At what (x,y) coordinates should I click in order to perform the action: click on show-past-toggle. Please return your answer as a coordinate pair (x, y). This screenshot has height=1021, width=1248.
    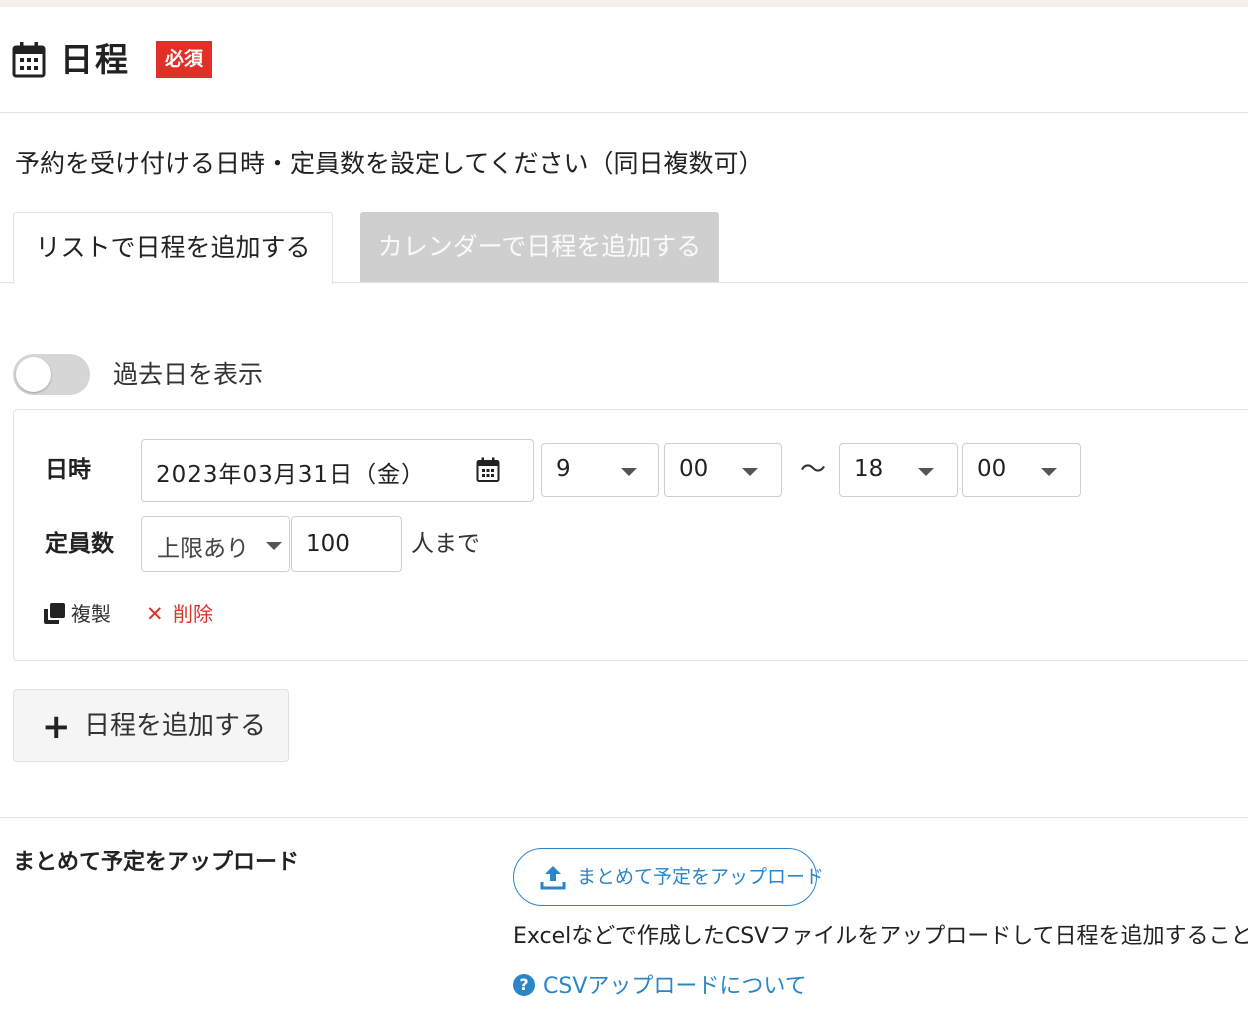
    Looking at the image, I should click on (51, 374).